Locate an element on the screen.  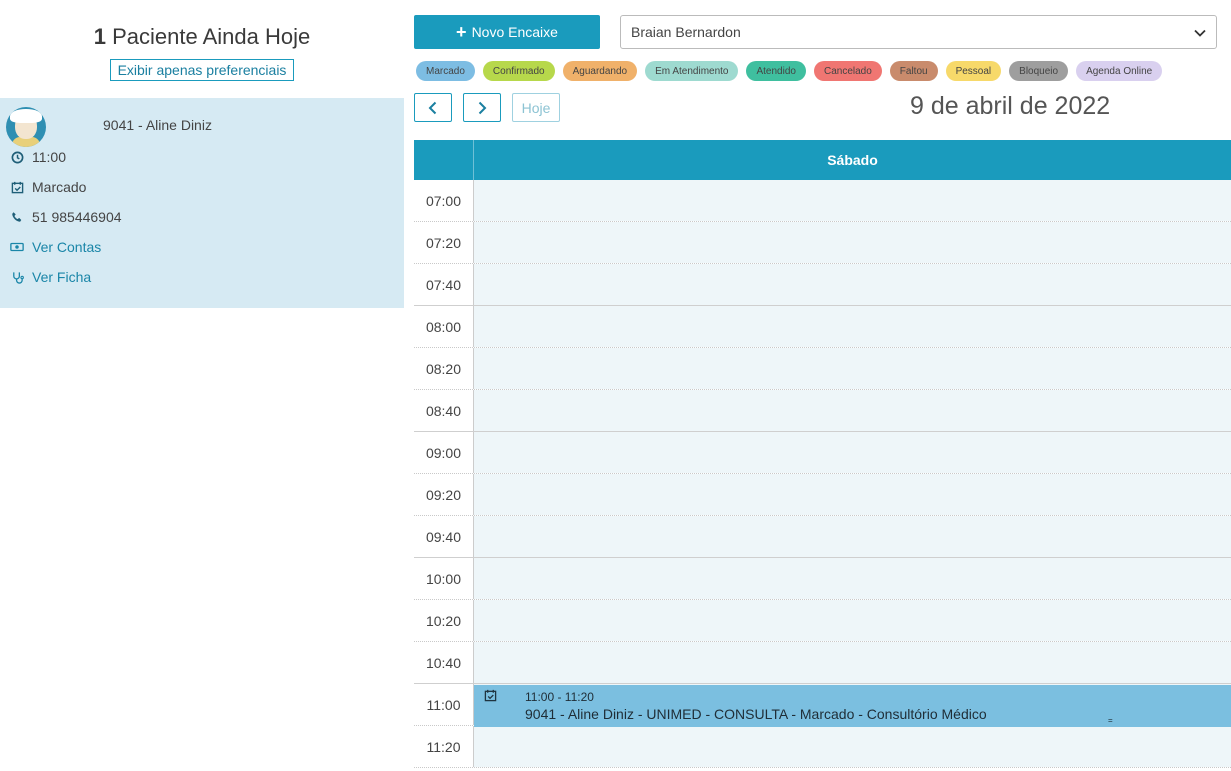
patient-time-row: 11:00 is located at coordinates (38, 157).